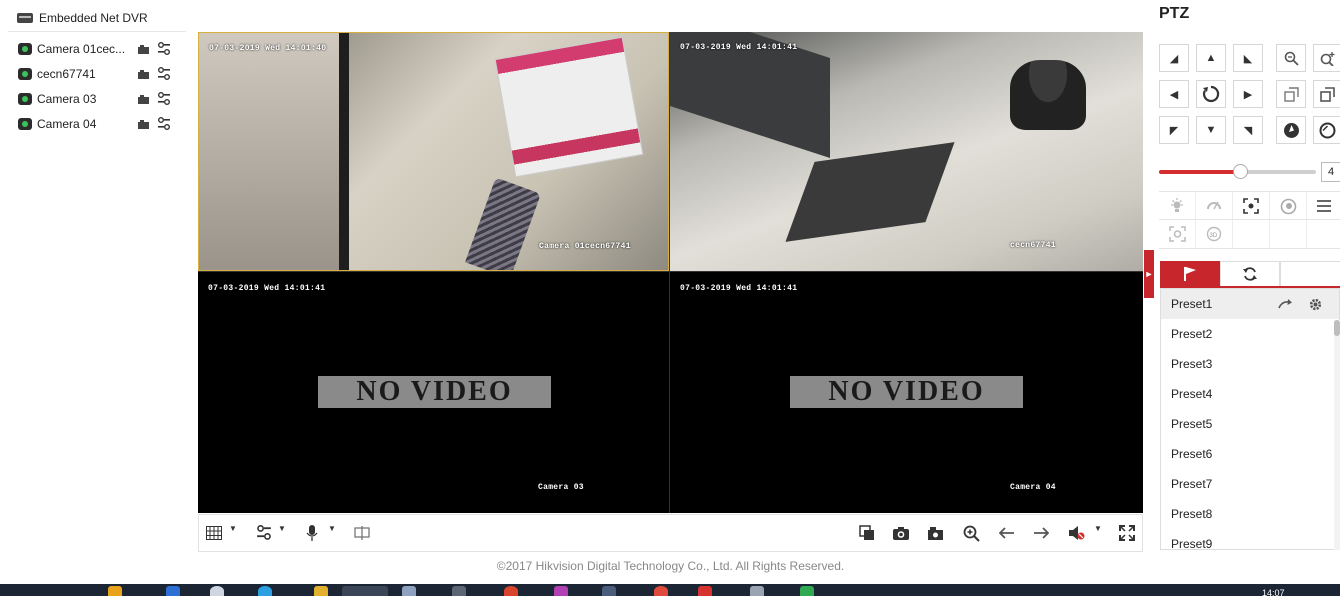  I want to click on camera-online-icon, so click(25, 49).